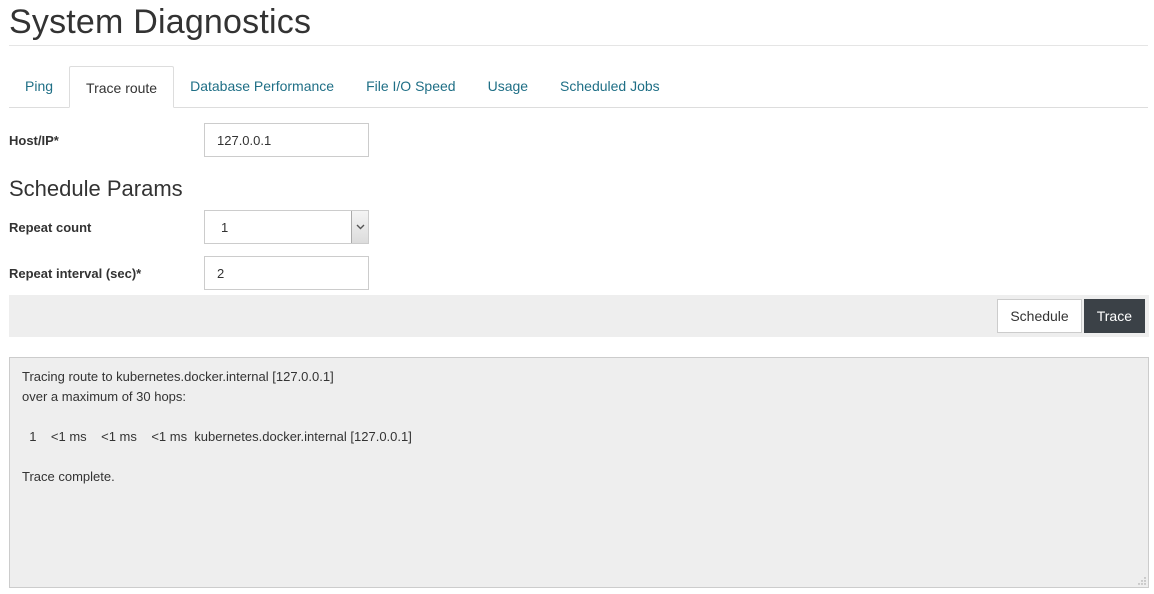 The image size is (1154, 594). I want to click on chevron-down-icon, so click(359, 227).